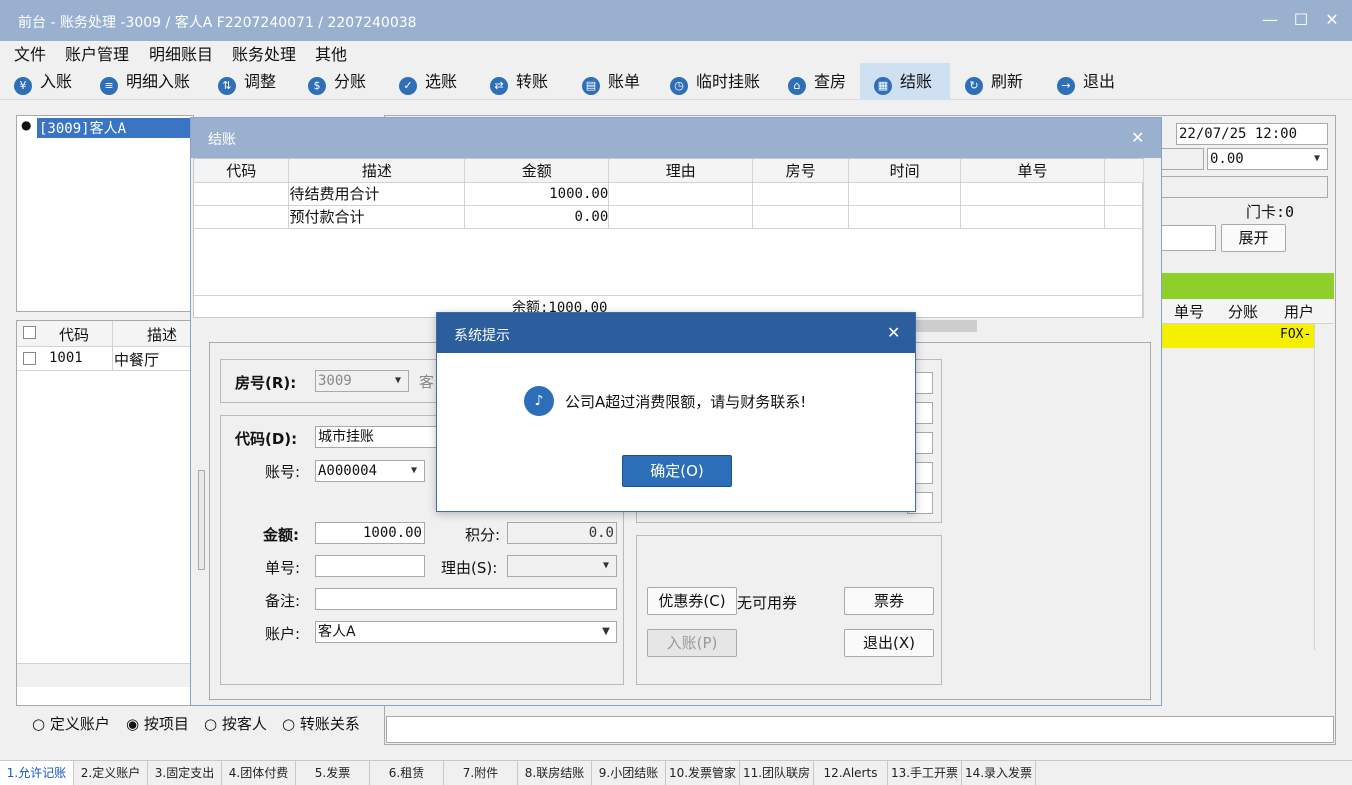 This screenshot has height=785, width=1352. What do you see at coordinates (428, 81) in the screenshot?
I see `select-button: ✓ 选账` at bounding box center [428, 81].